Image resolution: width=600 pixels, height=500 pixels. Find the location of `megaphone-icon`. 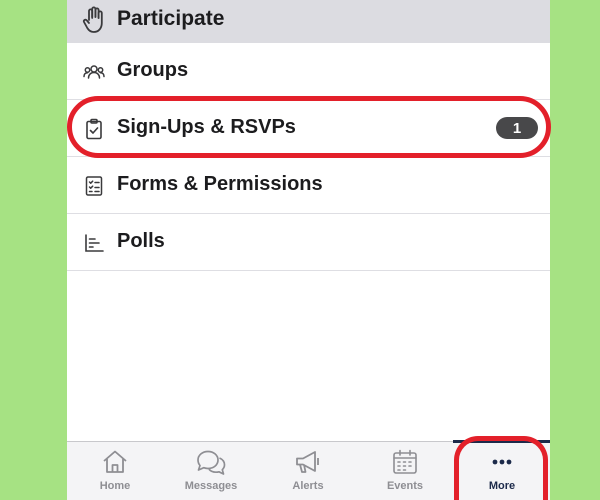

megaphone-icon is located at coordinates (307, 462).